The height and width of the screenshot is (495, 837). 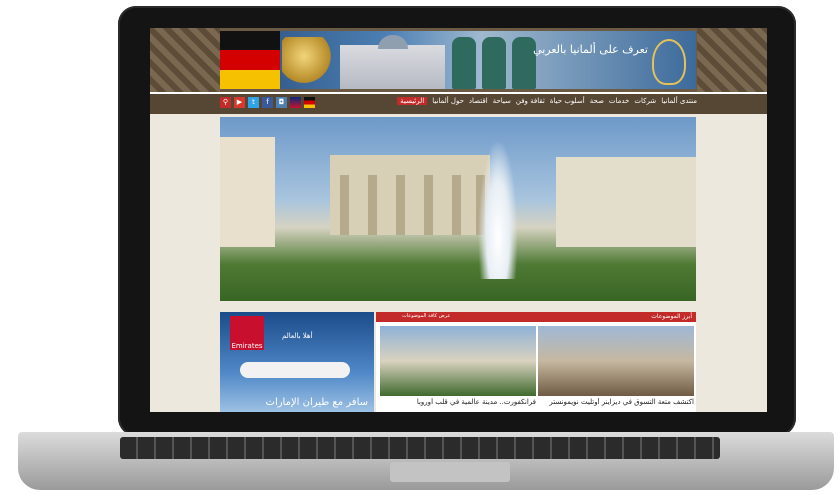 I want to click on topics-title: أبرز الموضوعات, so click(x=671, y=316).